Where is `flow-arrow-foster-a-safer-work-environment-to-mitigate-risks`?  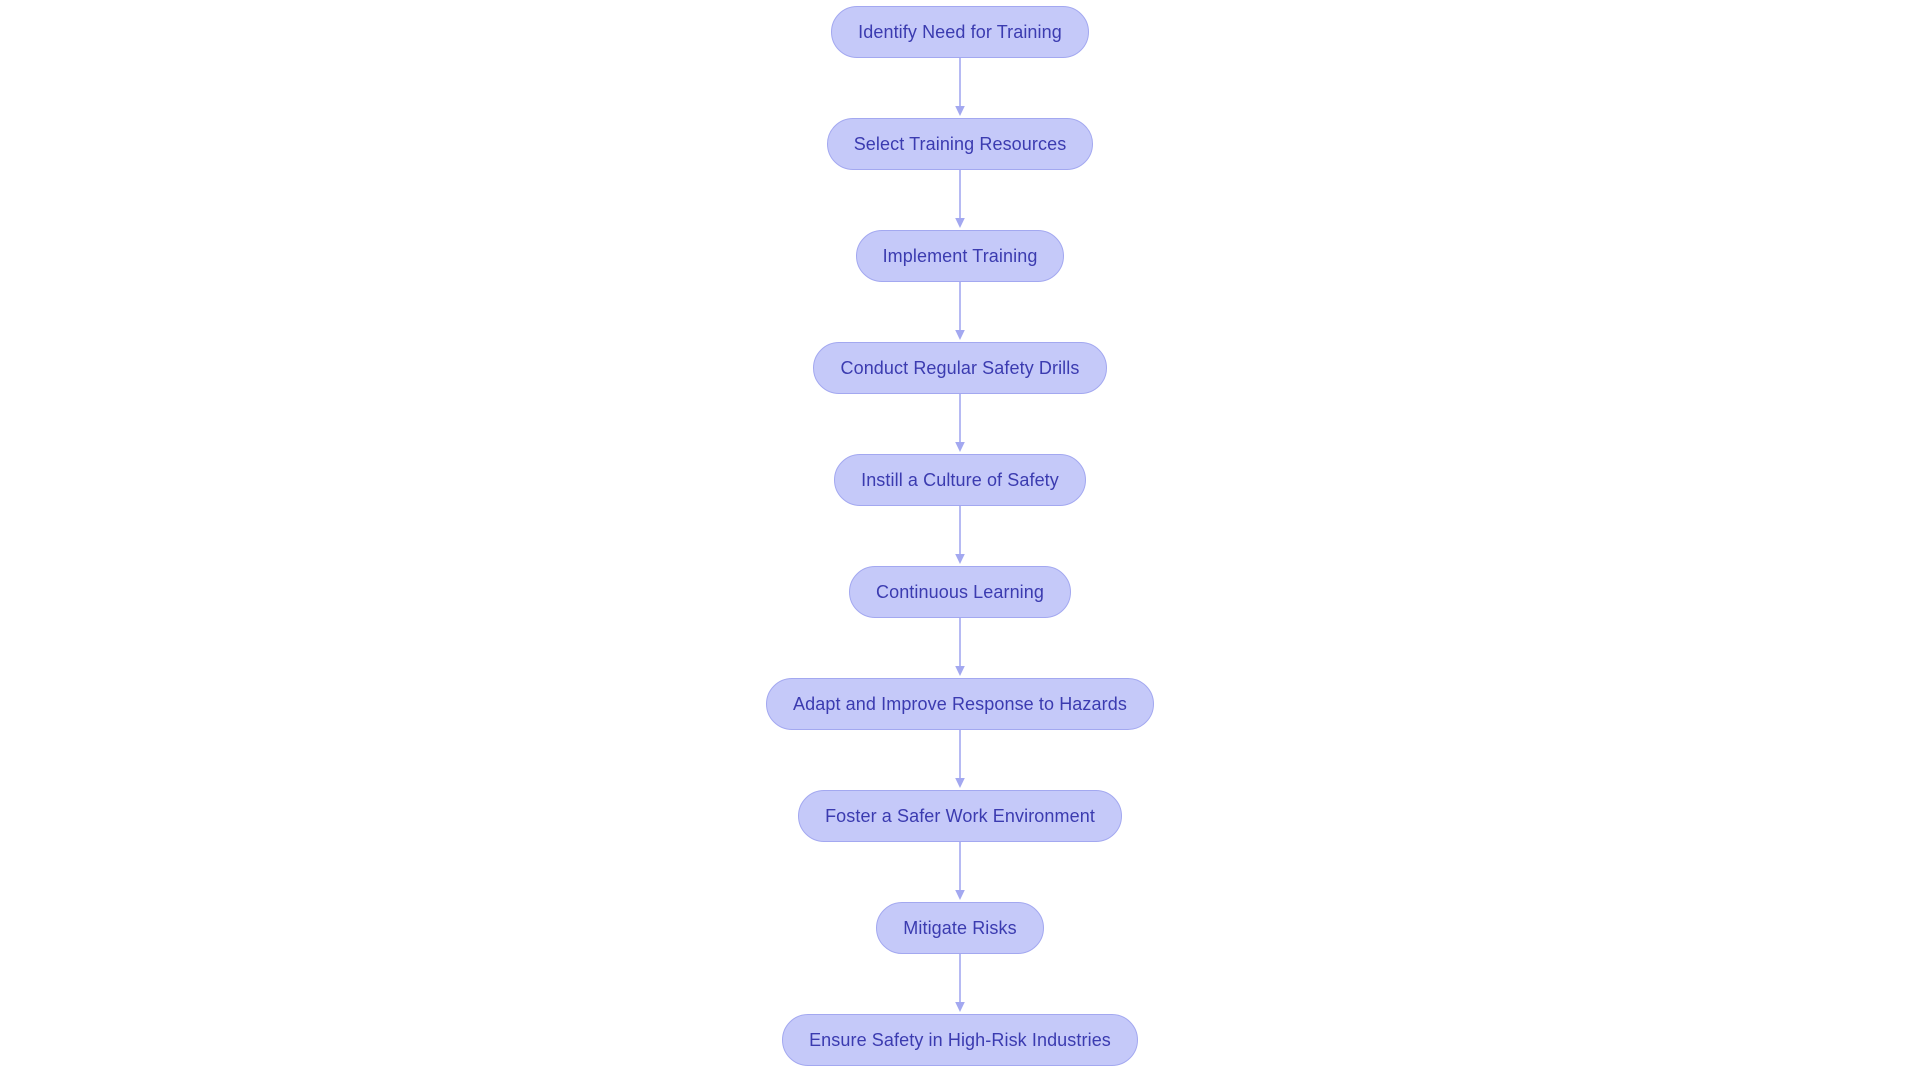
flow-arrow-foster-a-safer-work-environment-to-mitigate-risks is located at coordinates (960, 871).